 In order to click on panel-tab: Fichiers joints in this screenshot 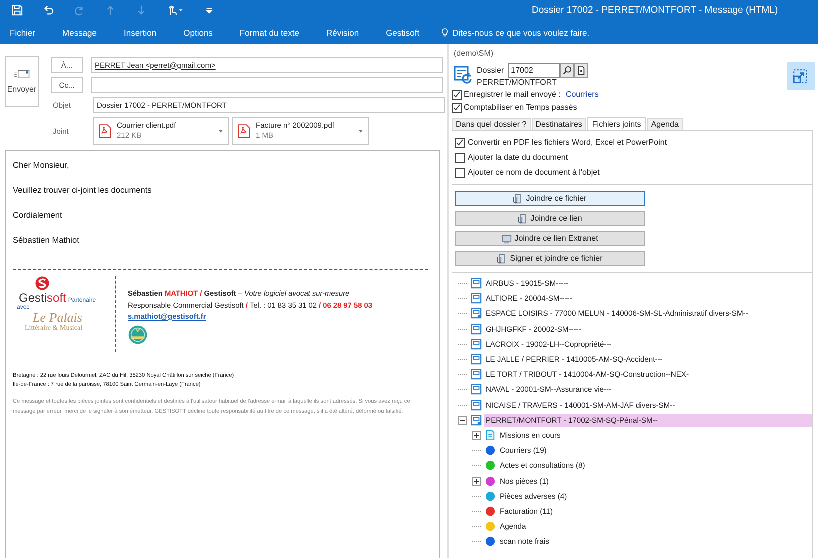, I will do `click(616, 124)`.